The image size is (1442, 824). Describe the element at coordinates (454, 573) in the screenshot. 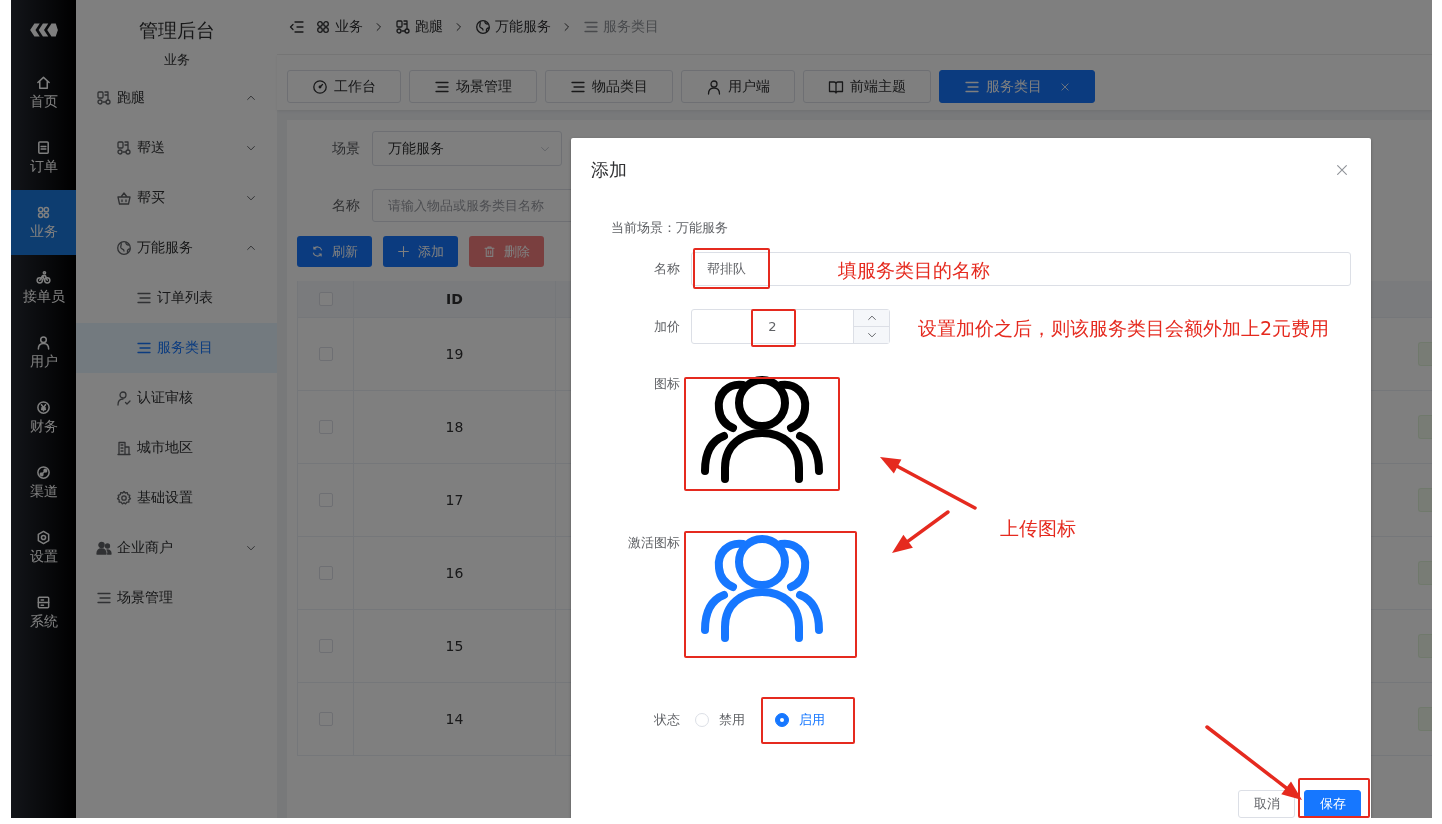

I see `table-cell: 16` at that location.